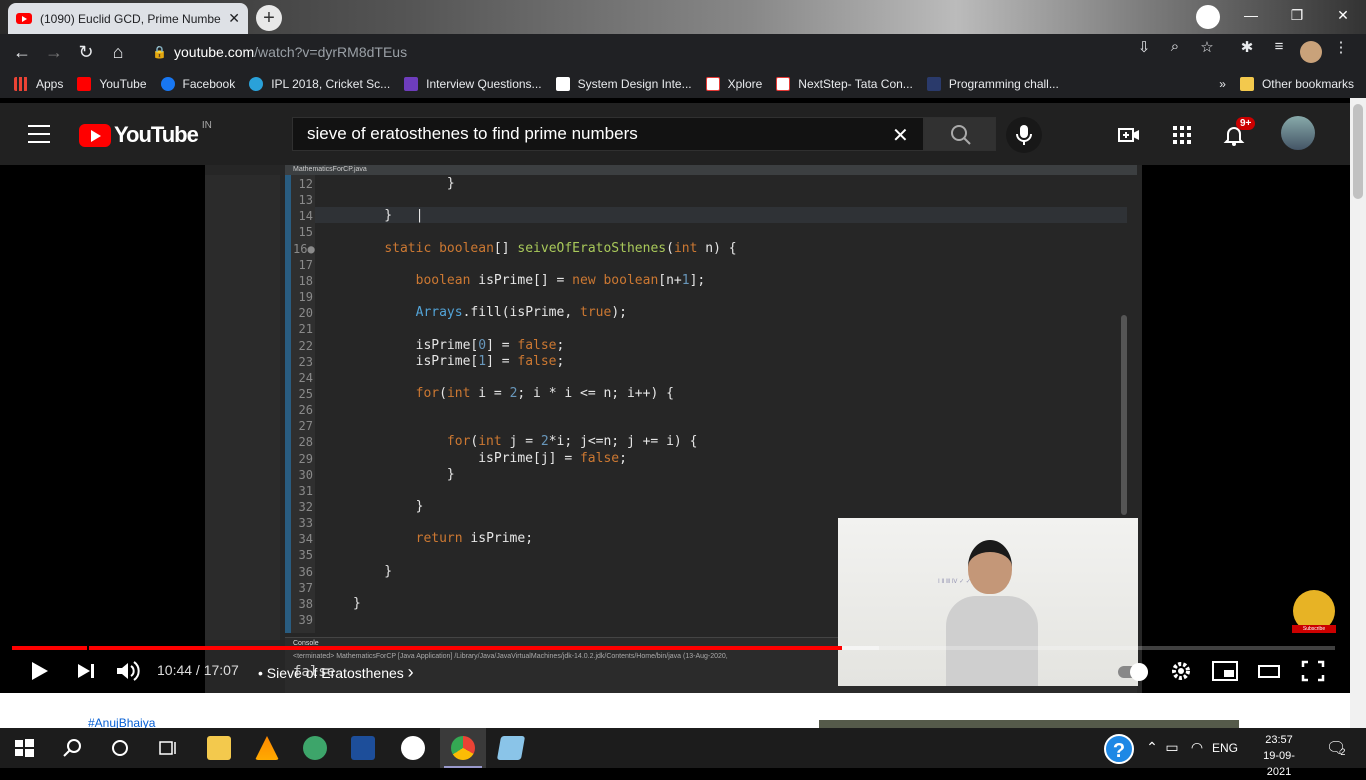 Image resolution: width=1366 pixels, height=780 pixels. Describe the element at coordinates (413, 748) in the screenshot. I see `word-app` at that location.